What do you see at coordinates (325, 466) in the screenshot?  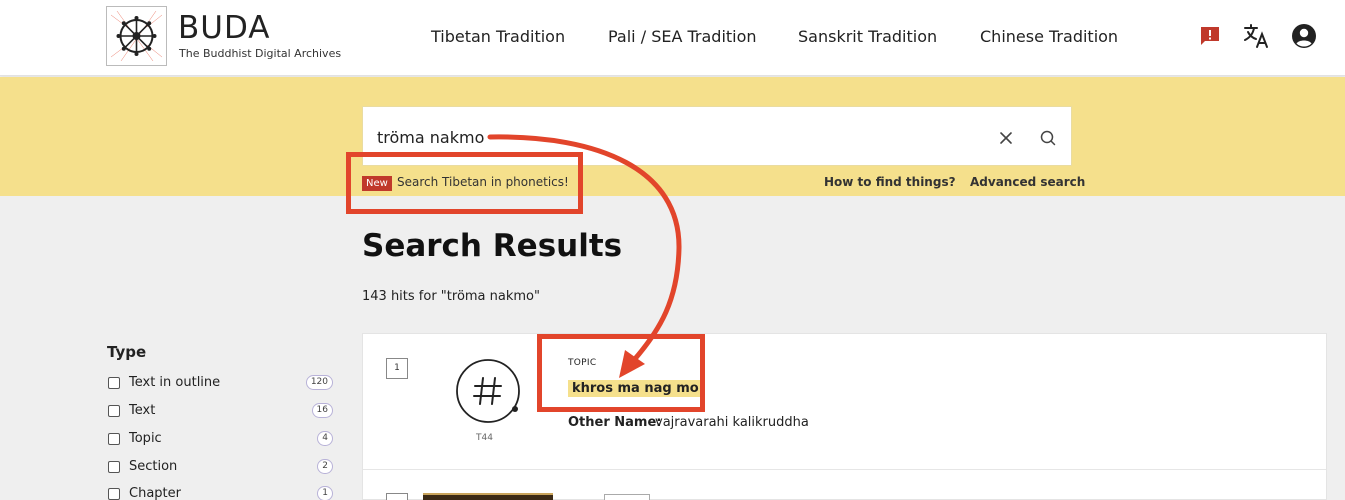 I see `facet-count: 2` at bounding box center [325, 466].